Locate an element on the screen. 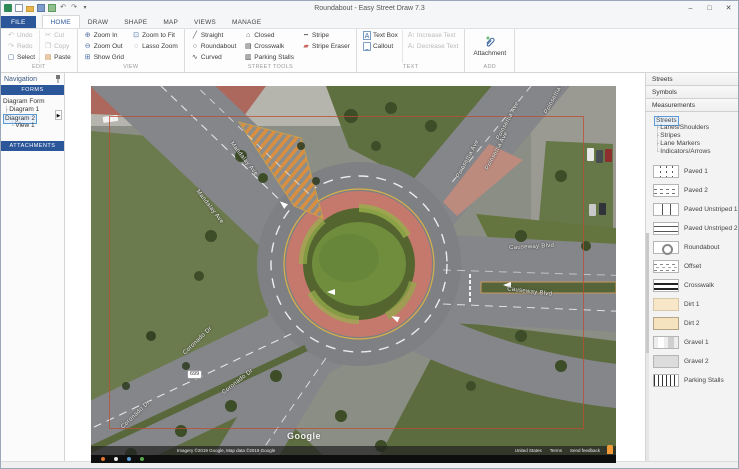  list-item-offset: Offset is located at coordinates (692, 266).